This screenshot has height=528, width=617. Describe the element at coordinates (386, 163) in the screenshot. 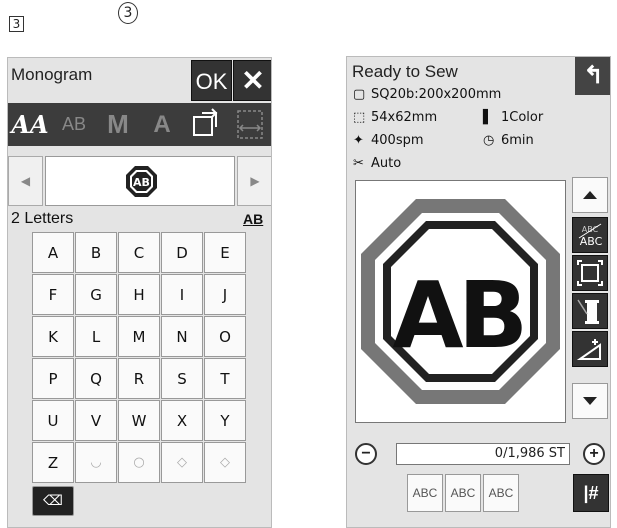

I see `thread-cut-value: Auto` at that location.